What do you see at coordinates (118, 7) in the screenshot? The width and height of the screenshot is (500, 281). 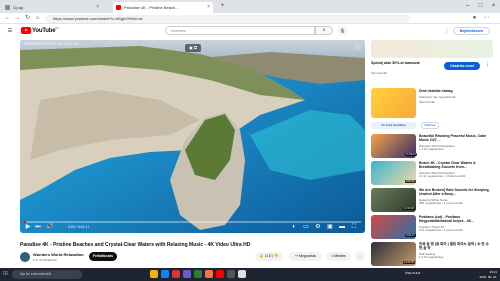 I see `youtube-favicon-icon` at bounding box center [118, 7].